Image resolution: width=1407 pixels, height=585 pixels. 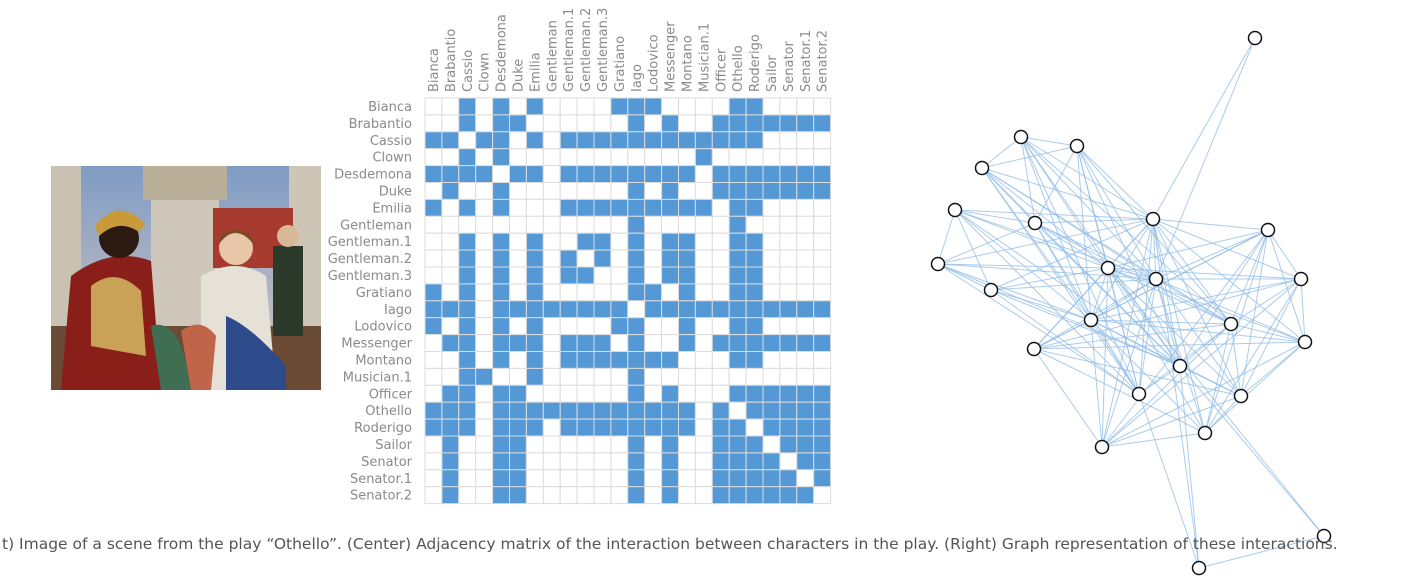 I want to click on column-label: Lodovico, so click(x=654, y=63).